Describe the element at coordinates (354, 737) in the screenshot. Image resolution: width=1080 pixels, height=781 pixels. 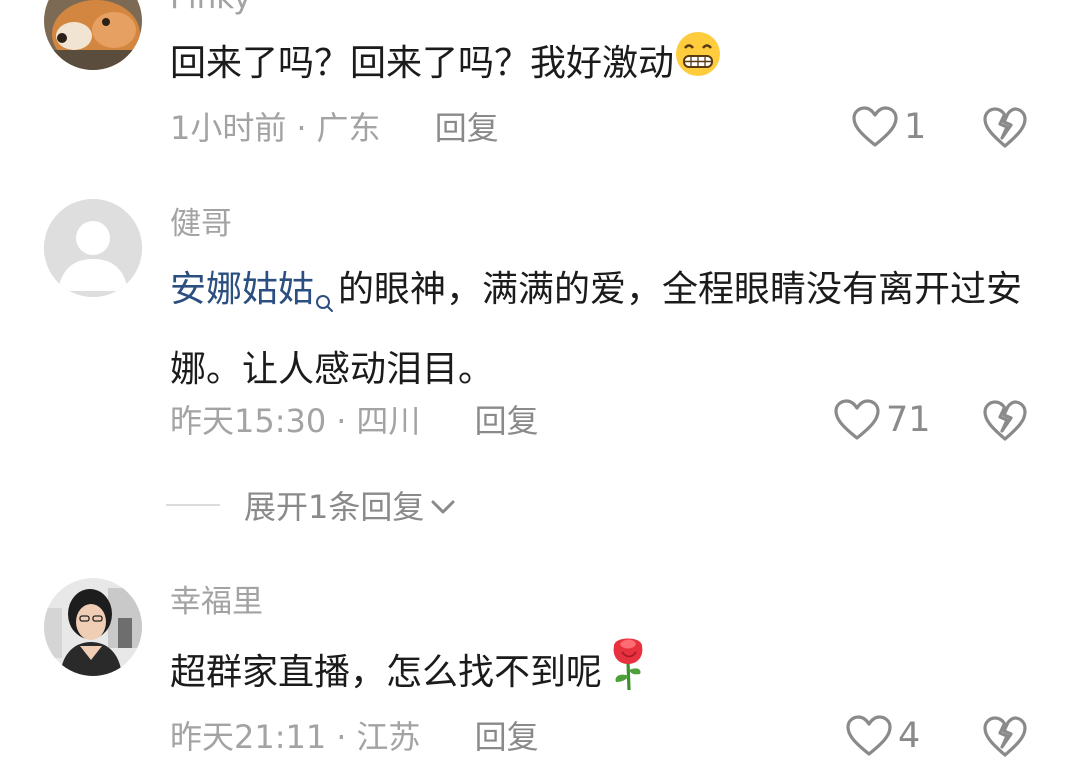
I see `comment-meta: 昨天21:11 · 江苏 回复` at that location.